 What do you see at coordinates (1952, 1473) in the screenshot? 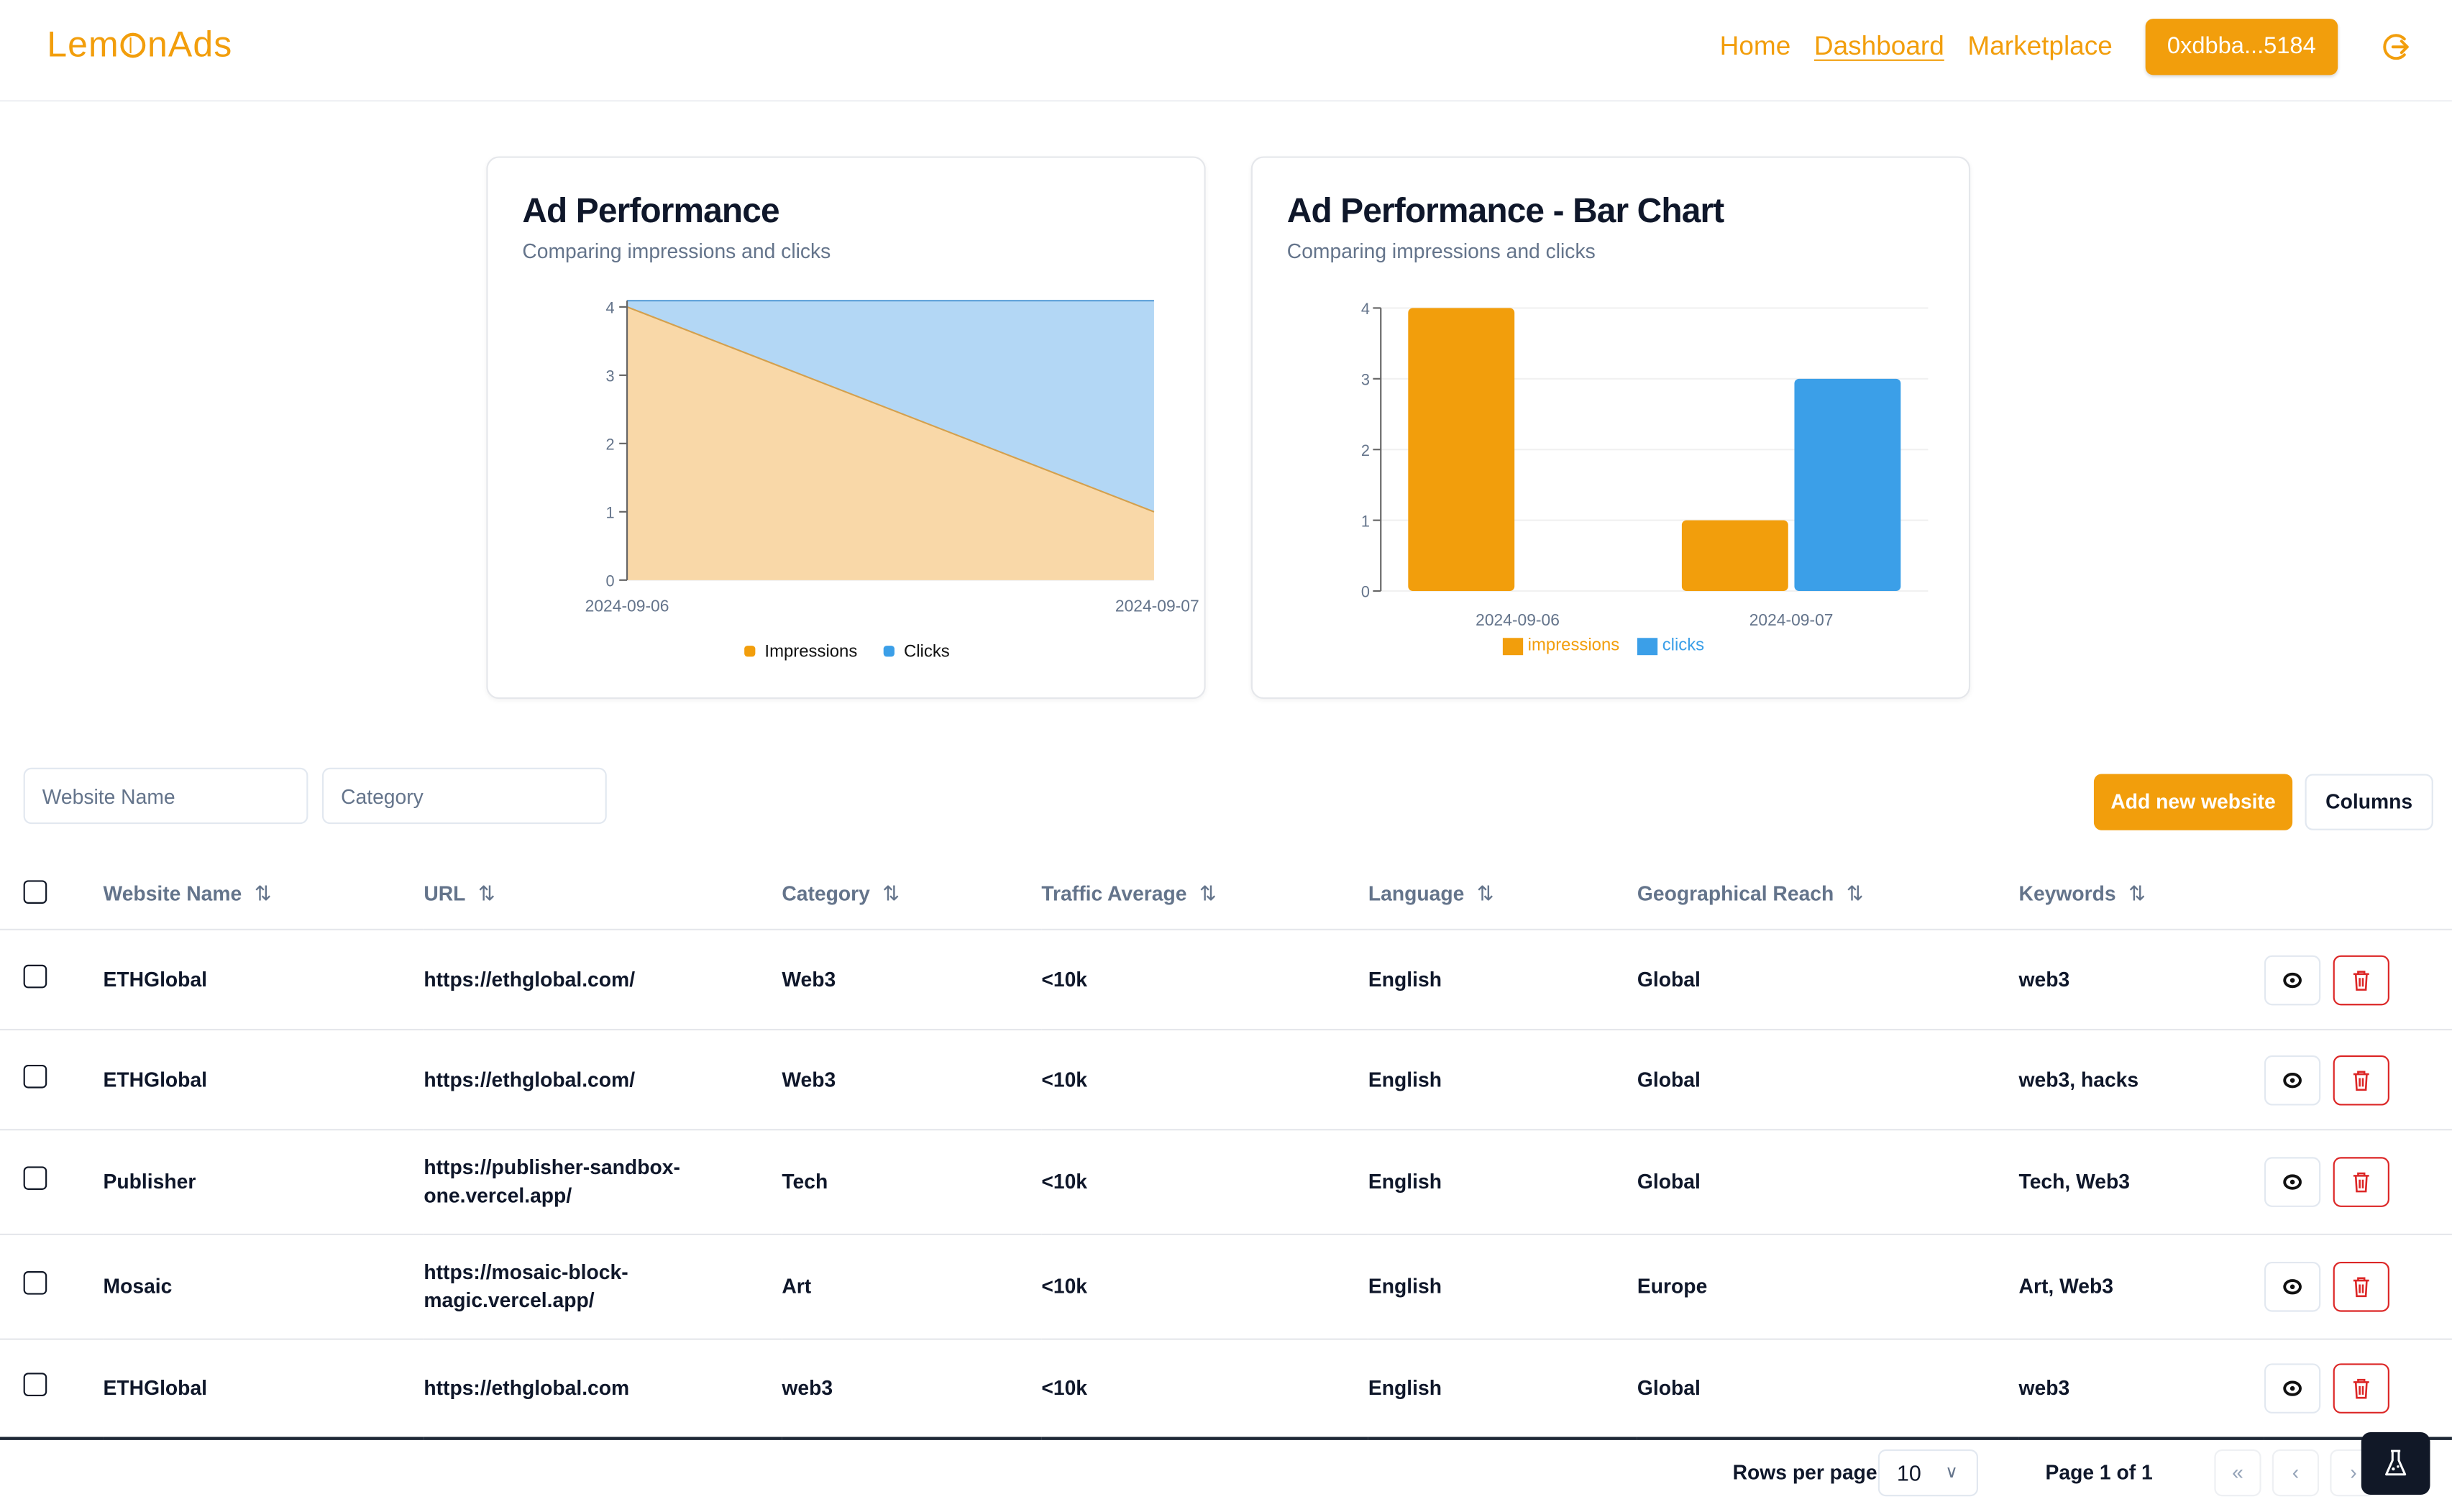
I see `chevron-down-icon: ∨` at bounding box center [1952, 1473].